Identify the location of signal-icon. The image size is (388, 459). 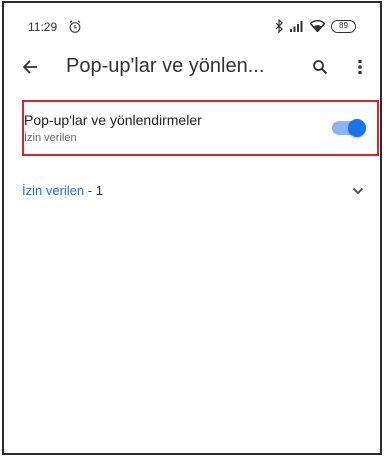
(296, 26).